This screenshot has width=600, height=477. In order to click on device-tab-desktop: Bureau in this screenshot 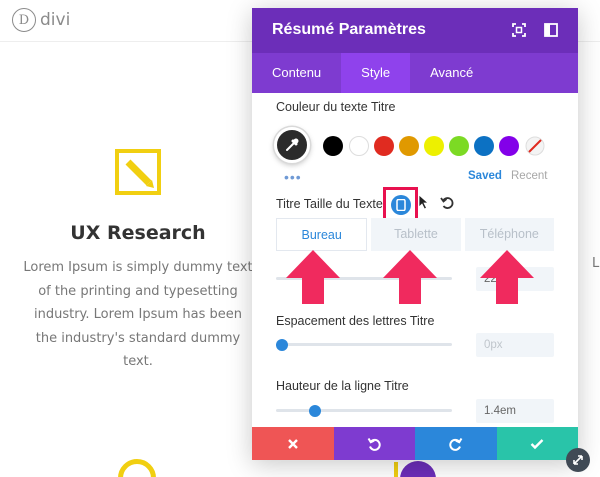, I will do `click(322, 234)`.